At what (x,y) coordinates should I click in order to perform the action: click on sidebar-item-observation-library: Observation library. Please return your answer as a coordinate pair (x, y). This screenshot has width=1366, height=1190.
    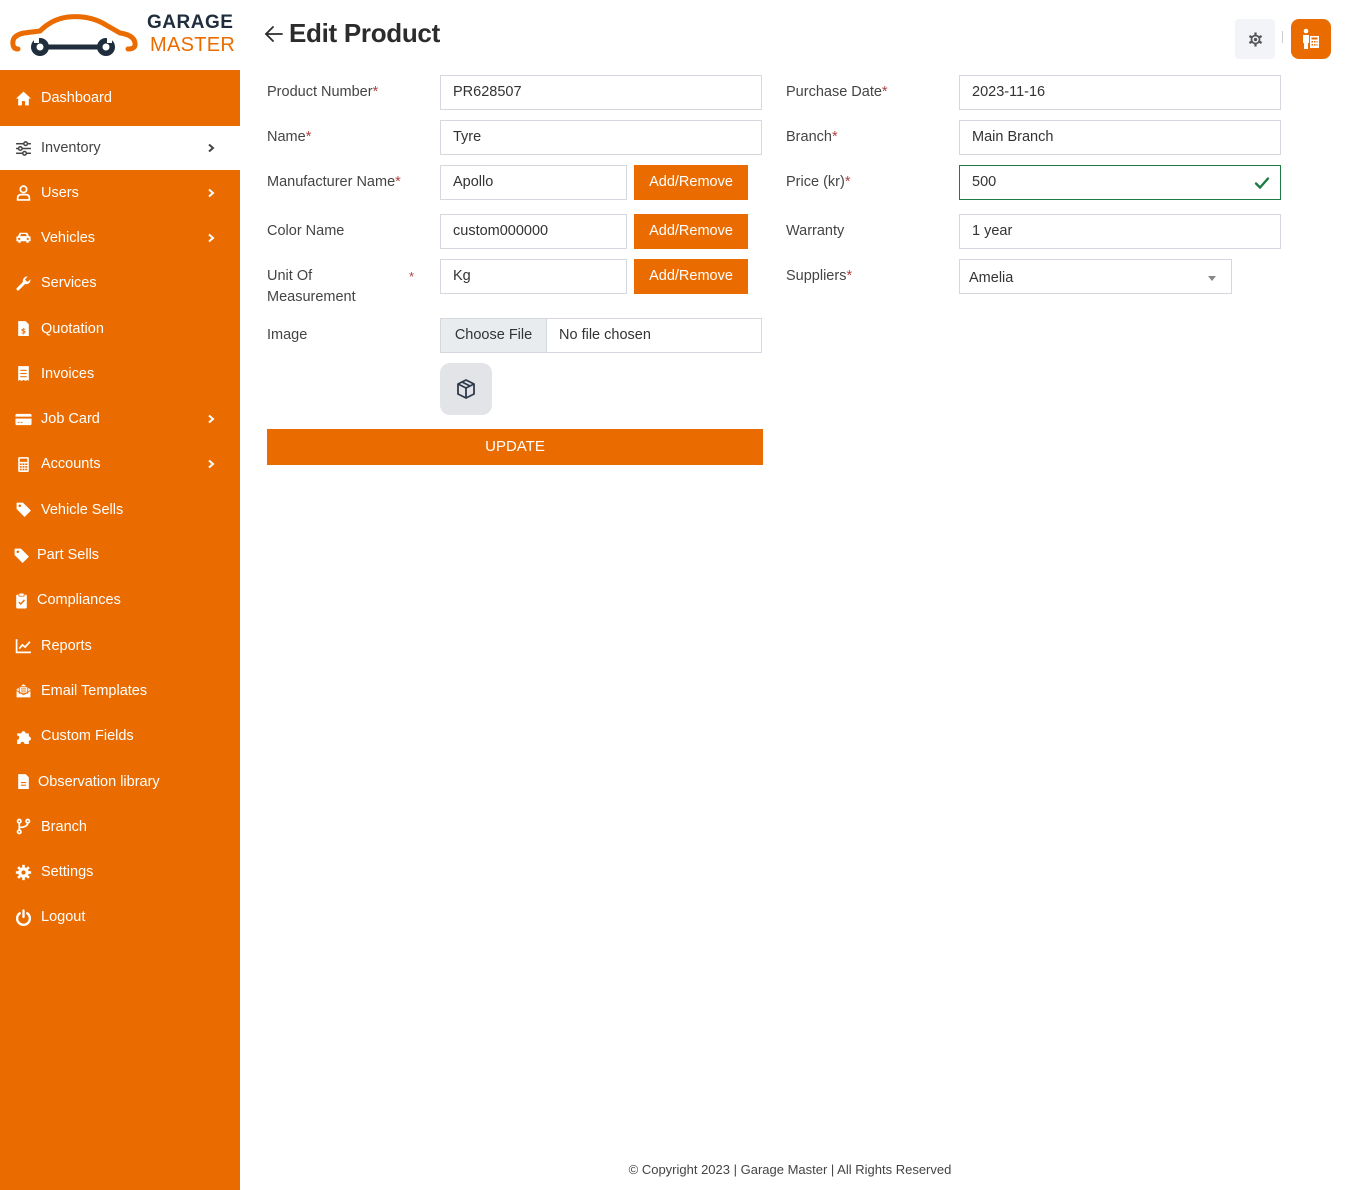
    Looking at the image, I should click on (120, 781).